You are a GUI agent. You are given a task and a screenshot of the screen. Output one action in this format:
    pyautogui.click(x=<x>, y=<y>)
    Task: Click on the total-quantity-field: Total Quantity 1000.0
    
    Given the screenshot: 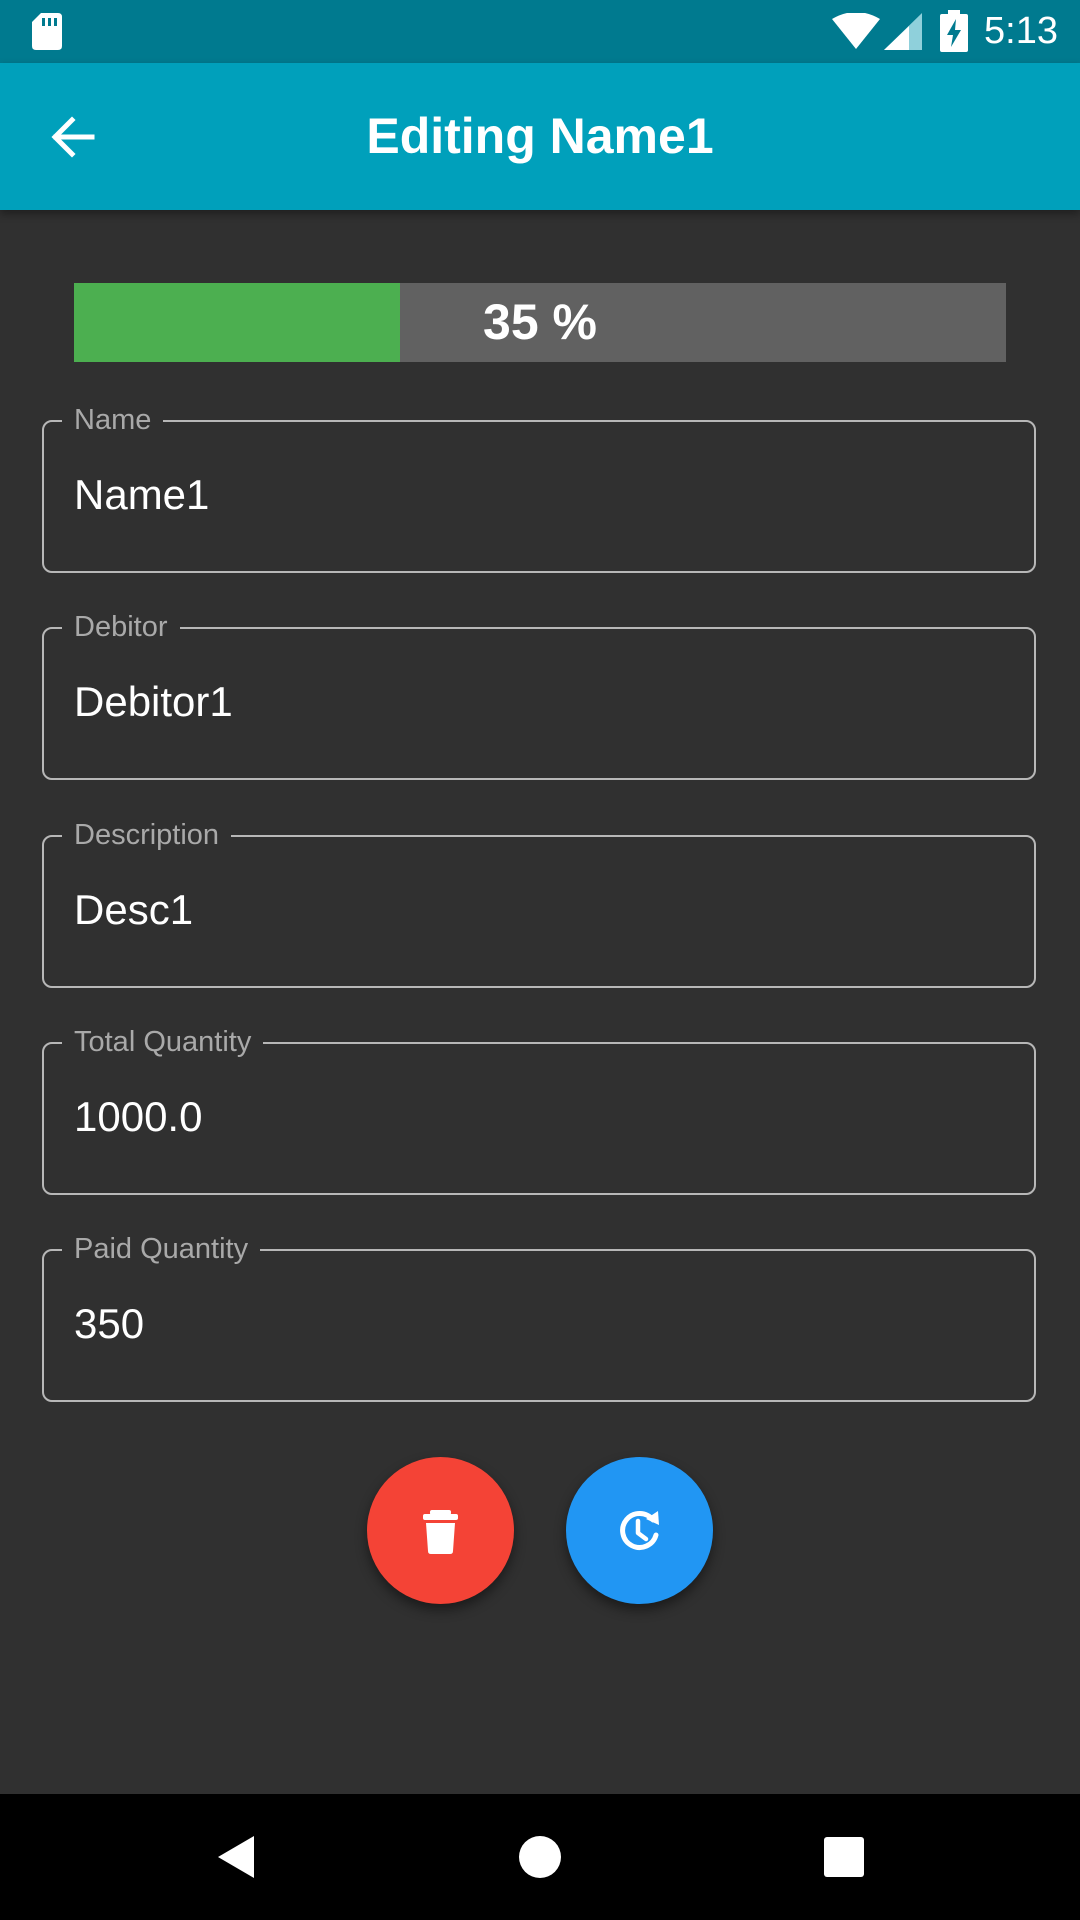 What is the action you would take?
    pyautogui.click(x=539, y=1109)
    